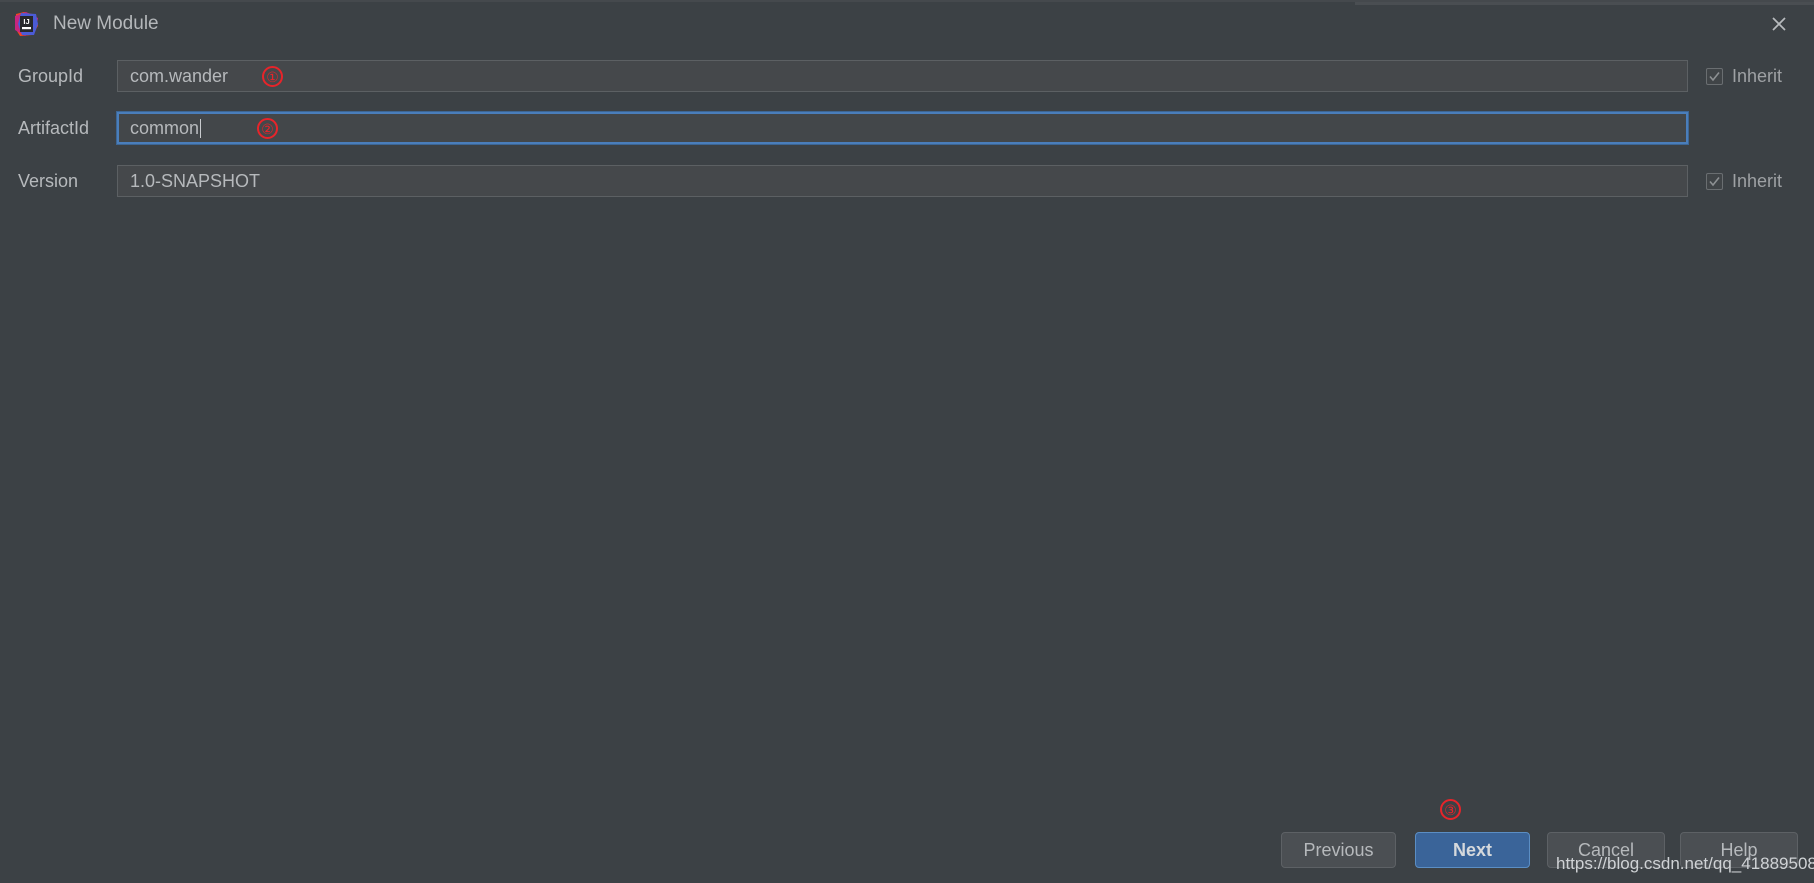 The image size is (1814, 883). I want to click on label-version: Version, so click(48, 181).